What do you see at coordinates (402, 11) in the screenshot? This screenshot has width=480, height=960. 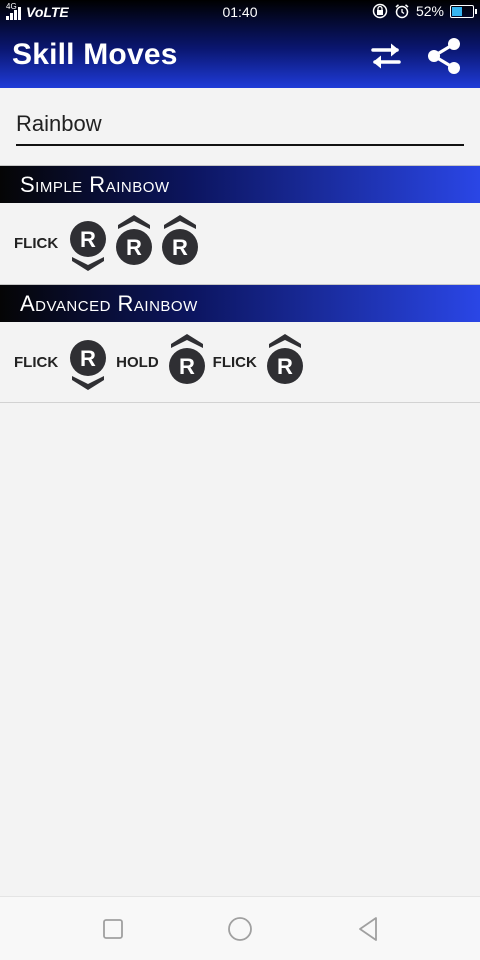 I see `alarm-icon` at bounding box center [402, 11].